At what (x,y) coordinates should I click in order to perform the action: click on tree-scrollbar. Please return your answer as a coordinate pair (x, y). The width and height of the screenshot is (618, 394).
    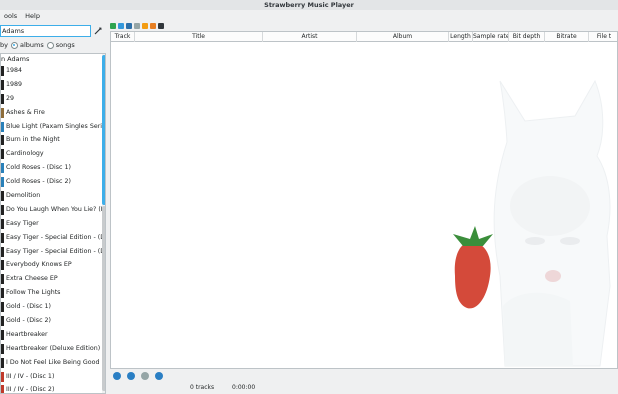
    Looking at the image, I should click on (103, 223).